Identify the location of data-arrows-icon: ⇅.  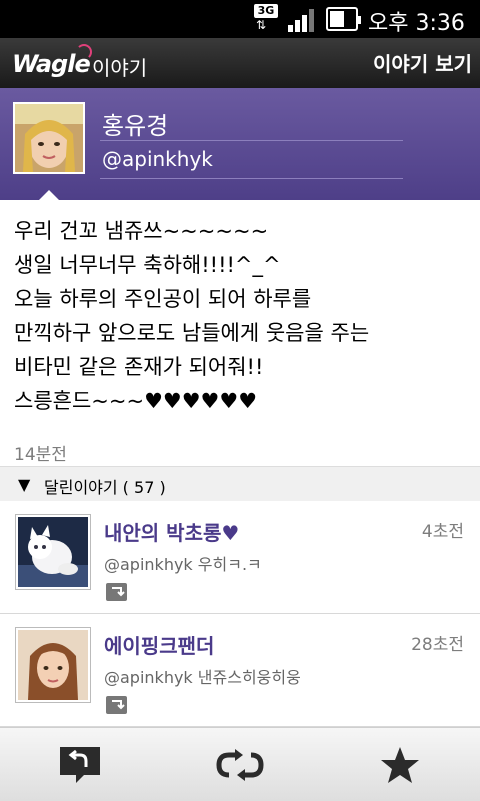
(261, 25).